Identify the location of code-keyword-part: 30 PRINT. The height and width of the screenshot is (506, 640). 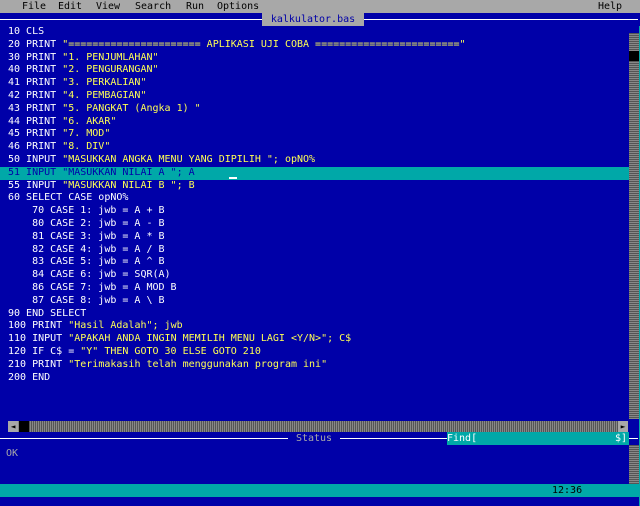
(35, 57).